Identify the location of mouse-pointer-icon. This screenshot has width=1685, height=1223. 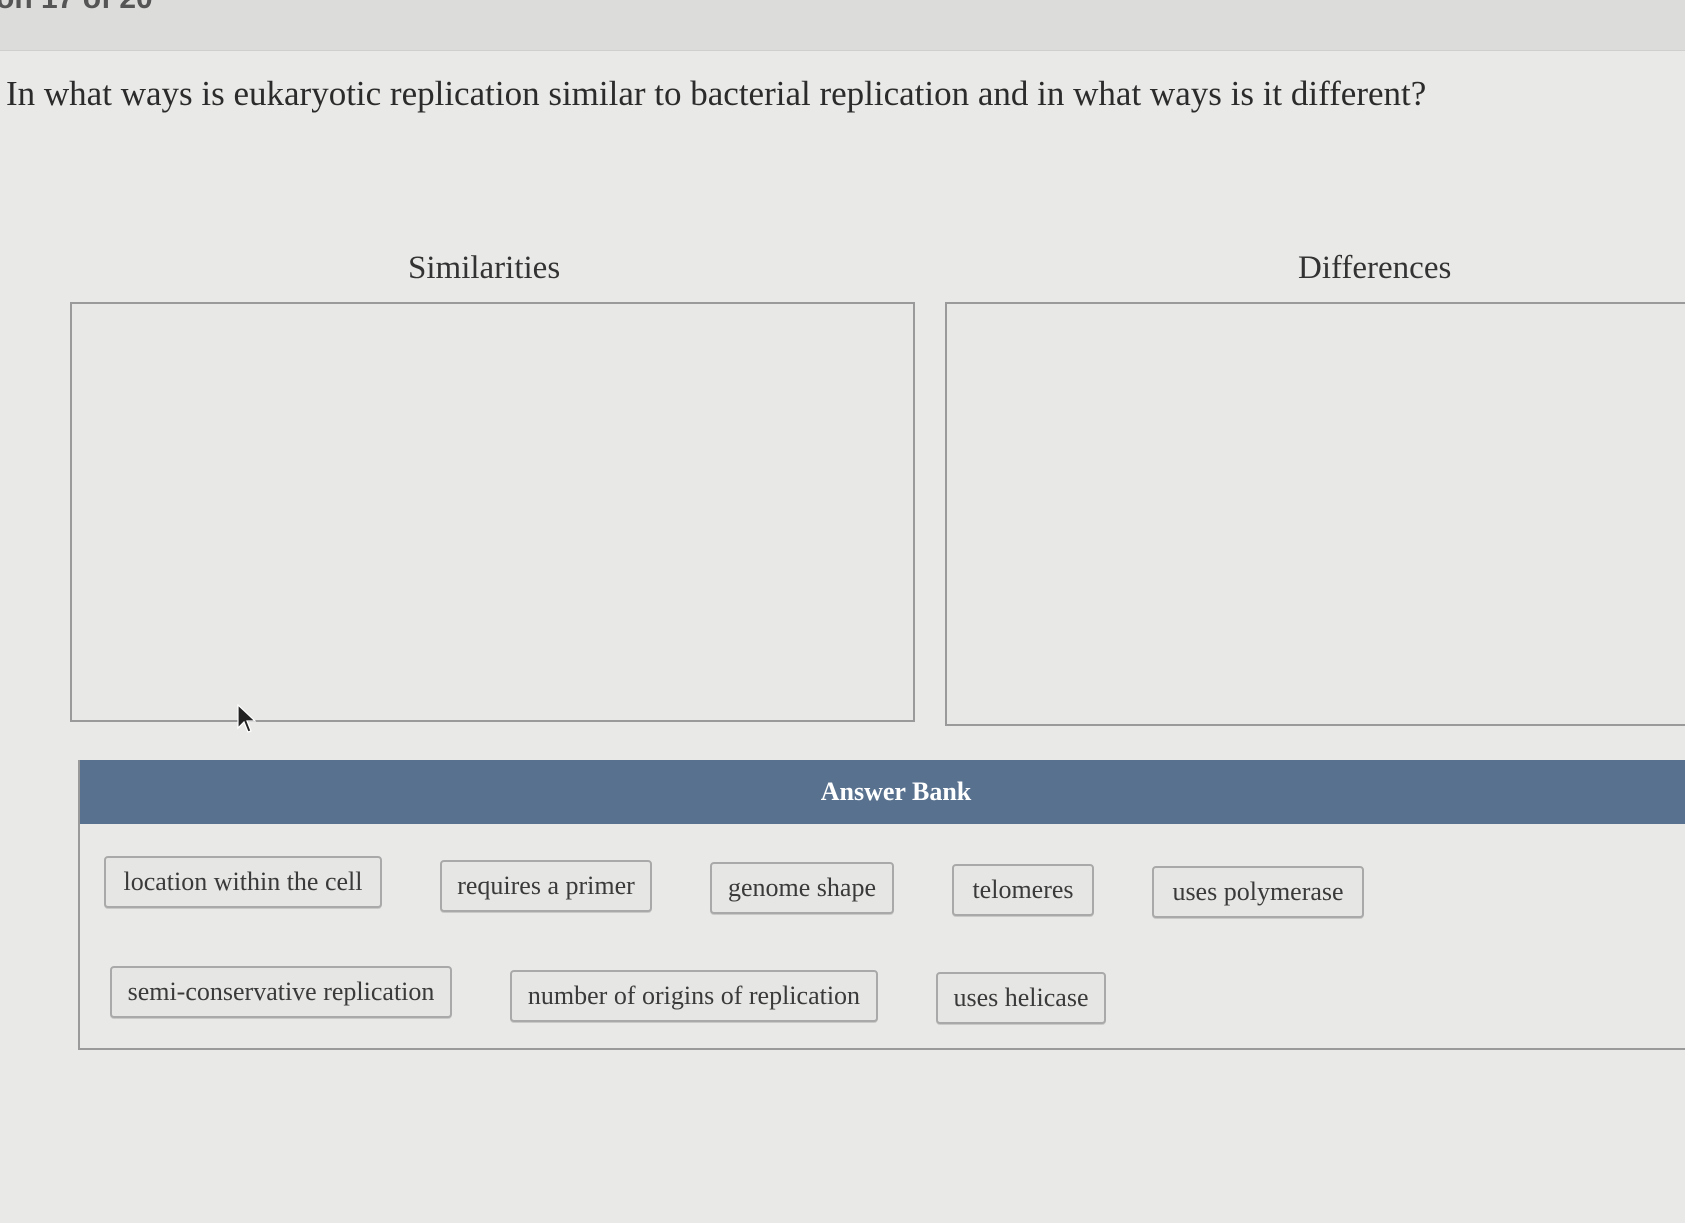
(246, 718).